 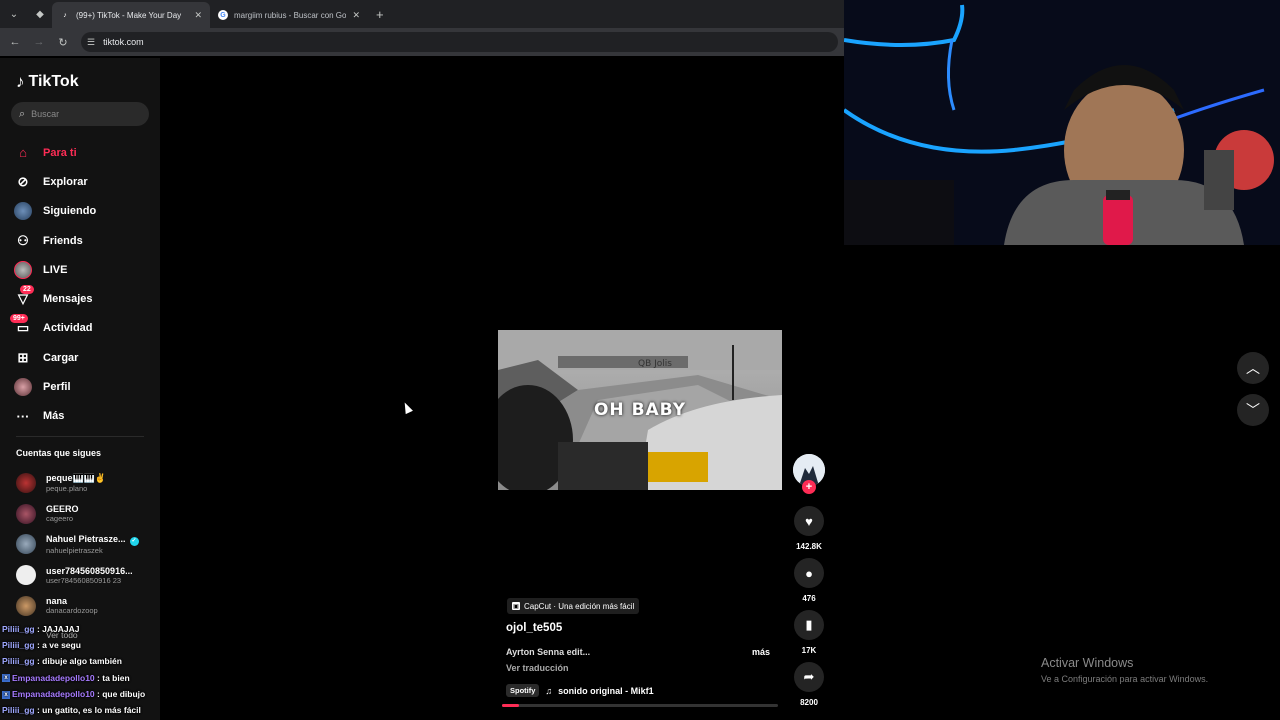 What do you see at coordinates (79, 661) in the screenshot?
I see `chat-text: : dibuje algo también` at bounding box center [79, 661].